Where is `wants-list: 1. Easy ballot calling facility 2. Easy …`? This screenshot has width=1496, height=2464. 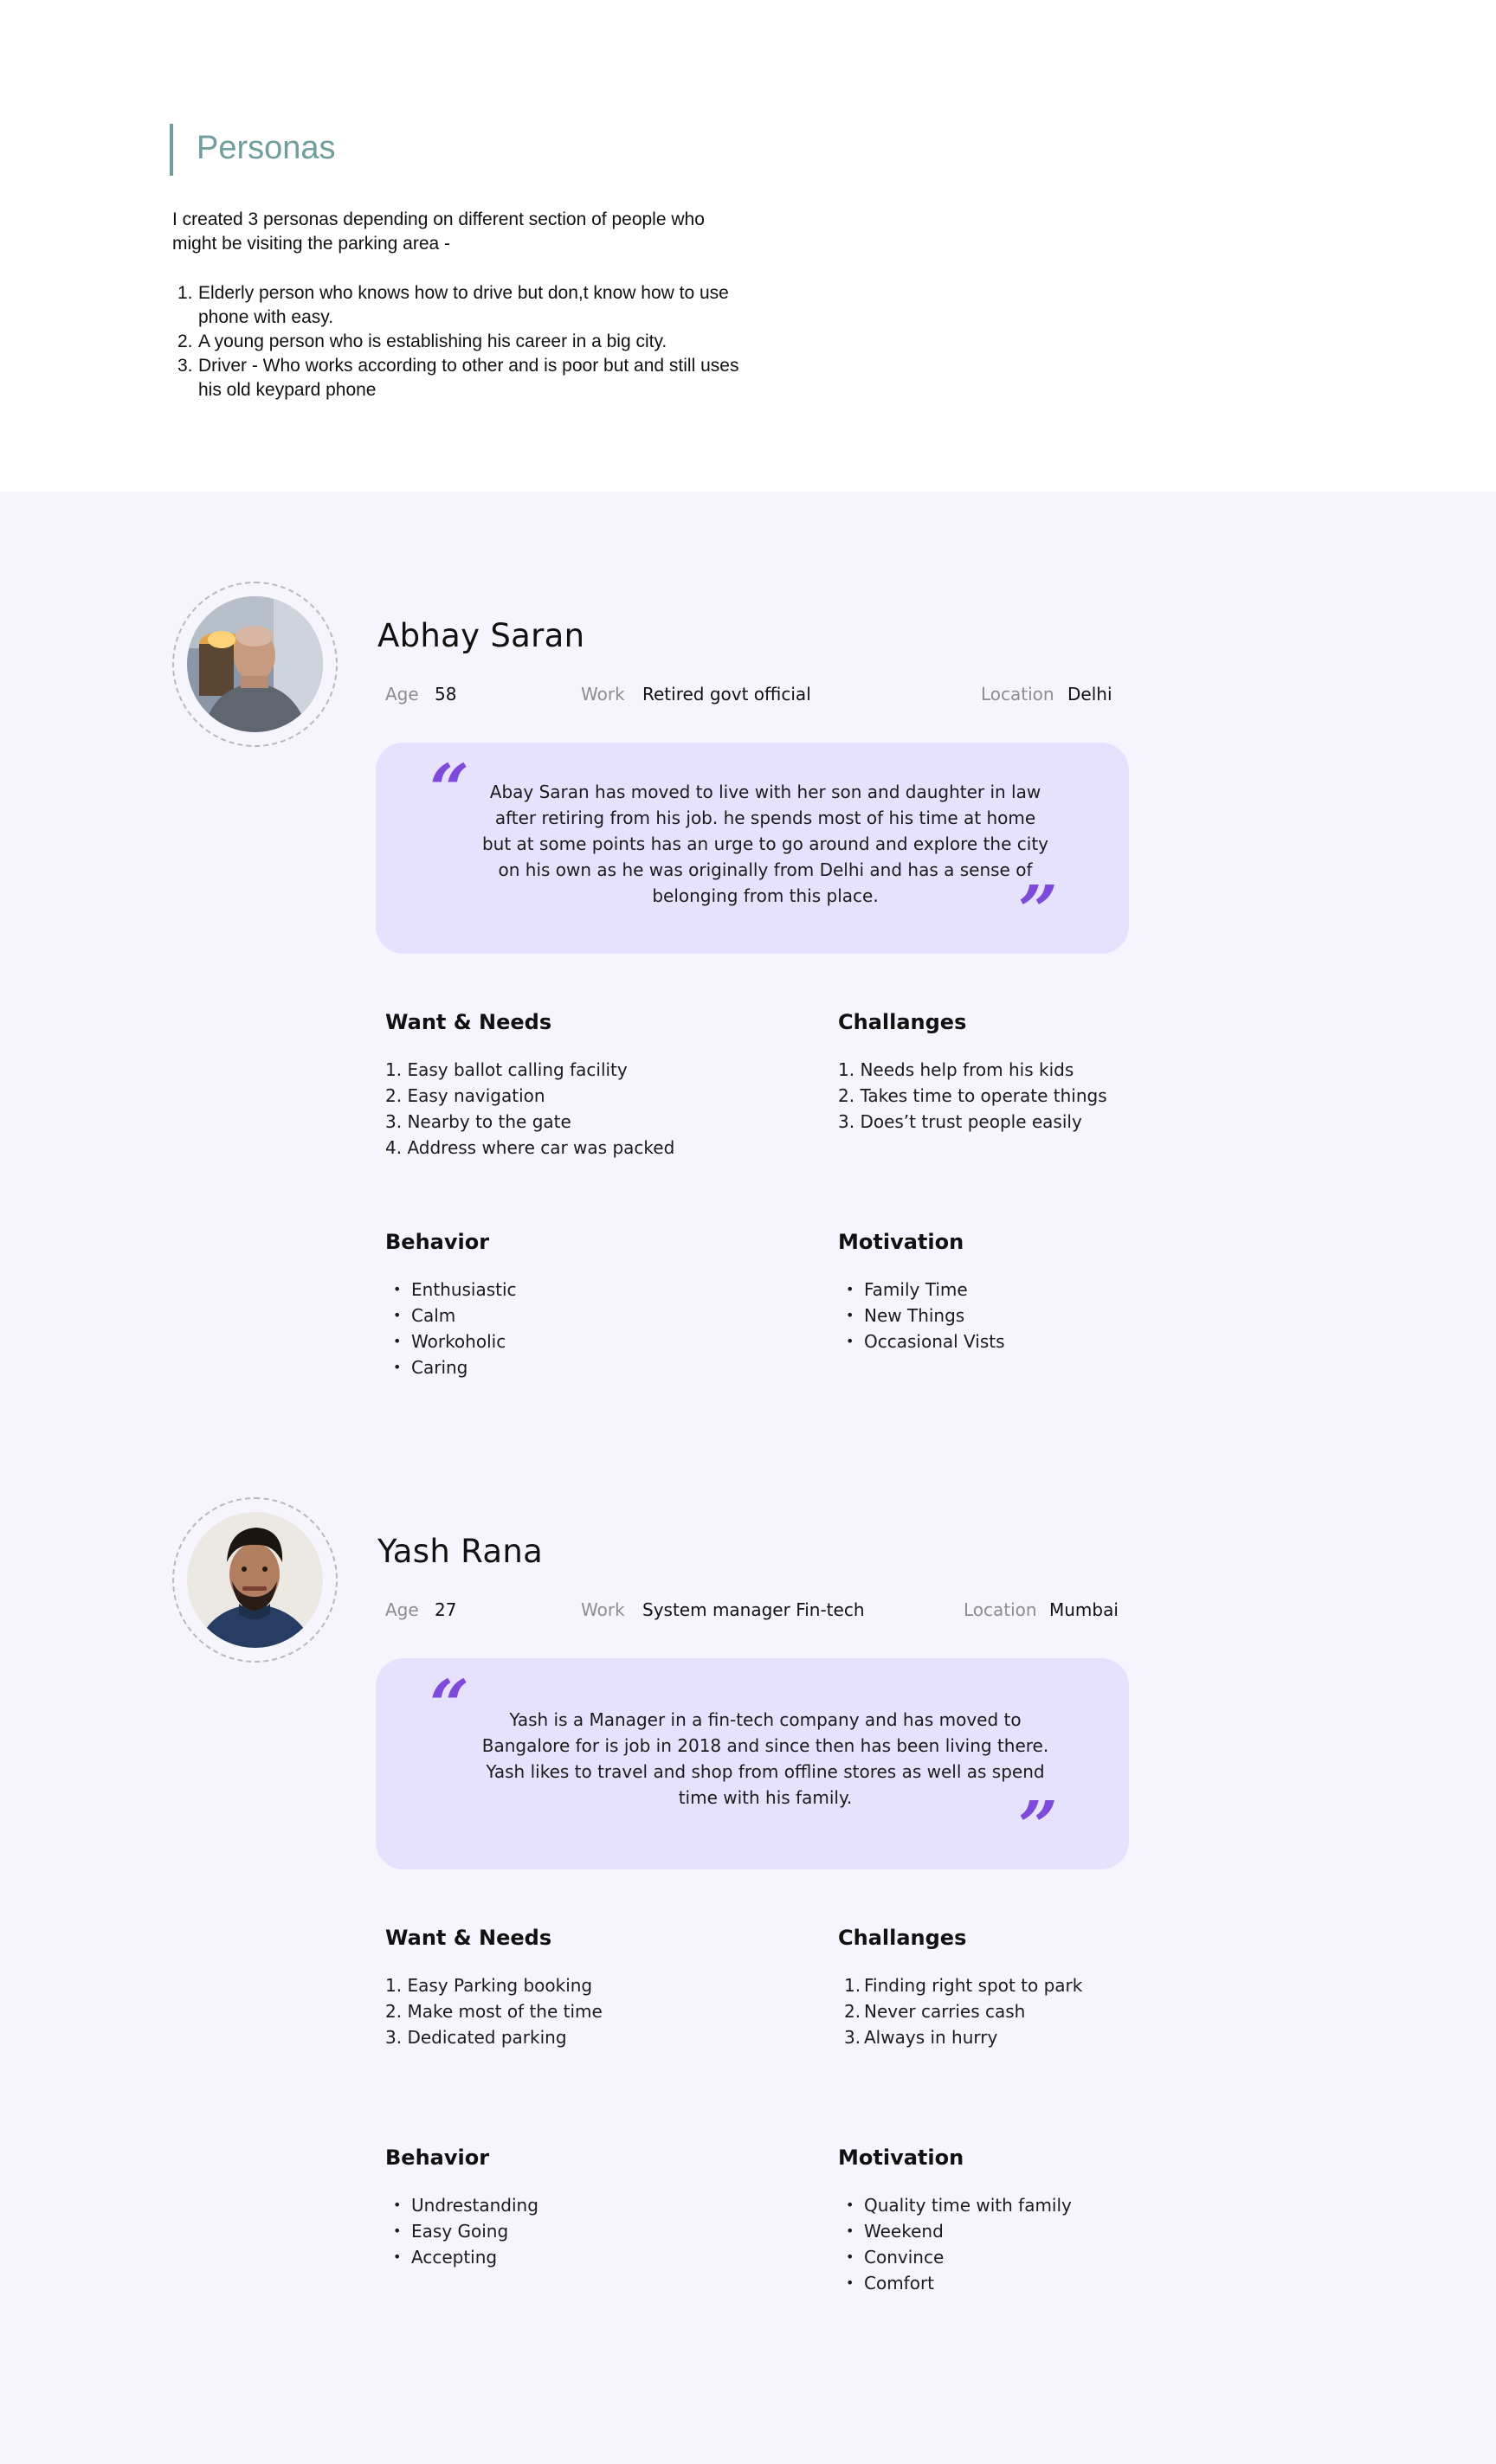
wants-list: 1. Easy ballot calling facility 2. Easy … is located at coordinates (593, 1109).